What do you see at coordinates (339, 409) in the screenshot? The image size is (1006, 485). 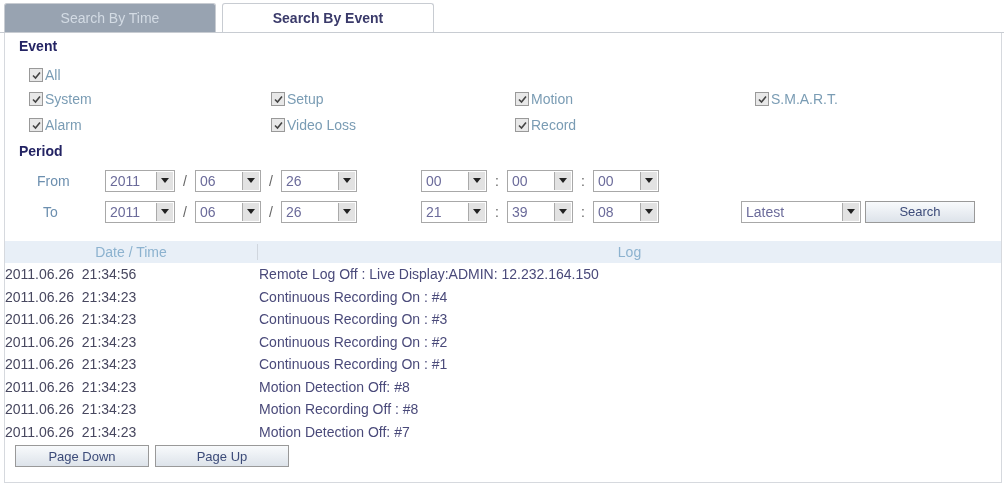 I see `table-cell-text: Motion Recording Off : #8` at bounding box center [339, 409].